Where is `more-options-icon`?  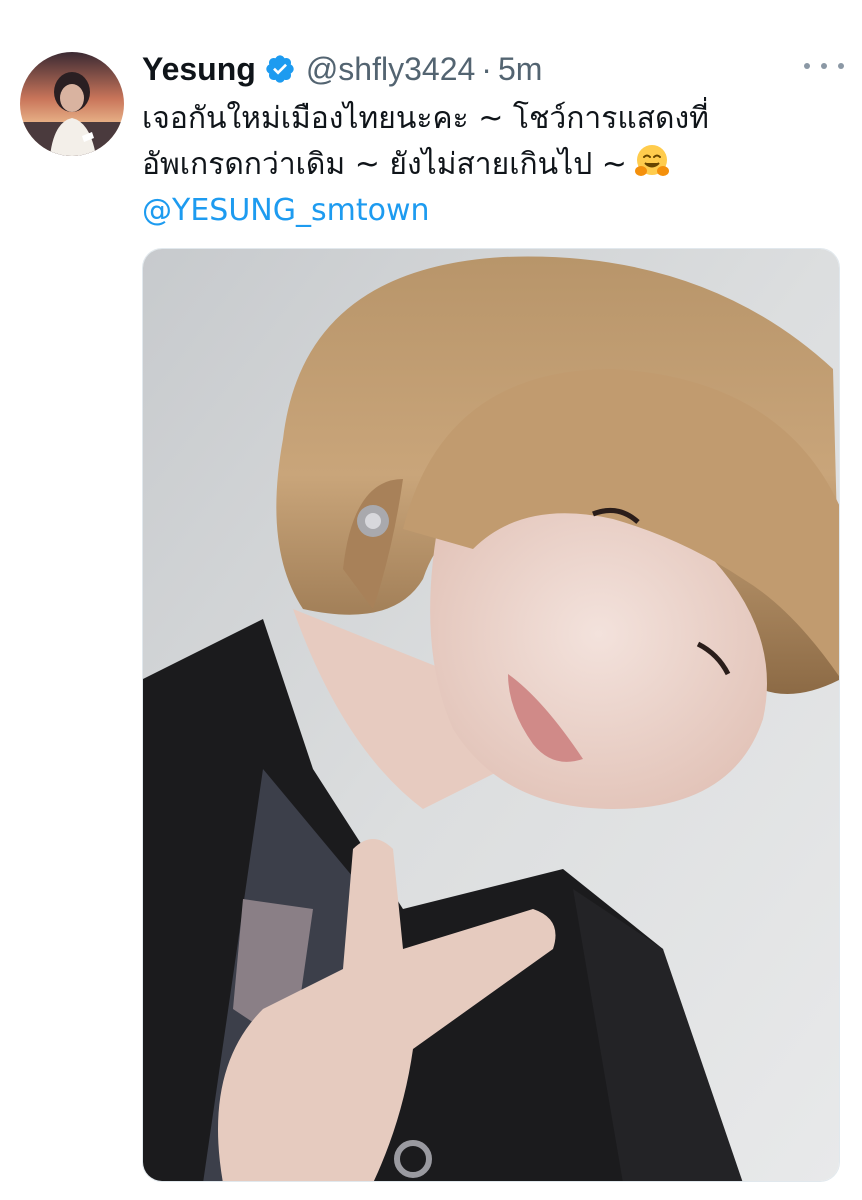
more-options-icon is located at coordinates (824, 66).